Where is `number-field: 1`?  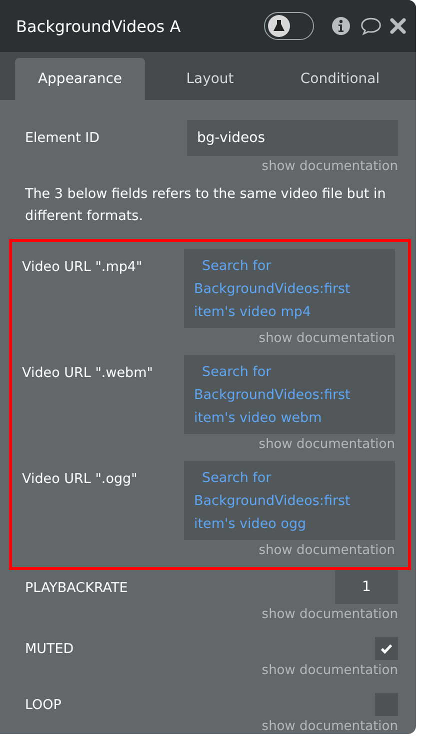 number-field: 1 is located at coordinates (366, 587).